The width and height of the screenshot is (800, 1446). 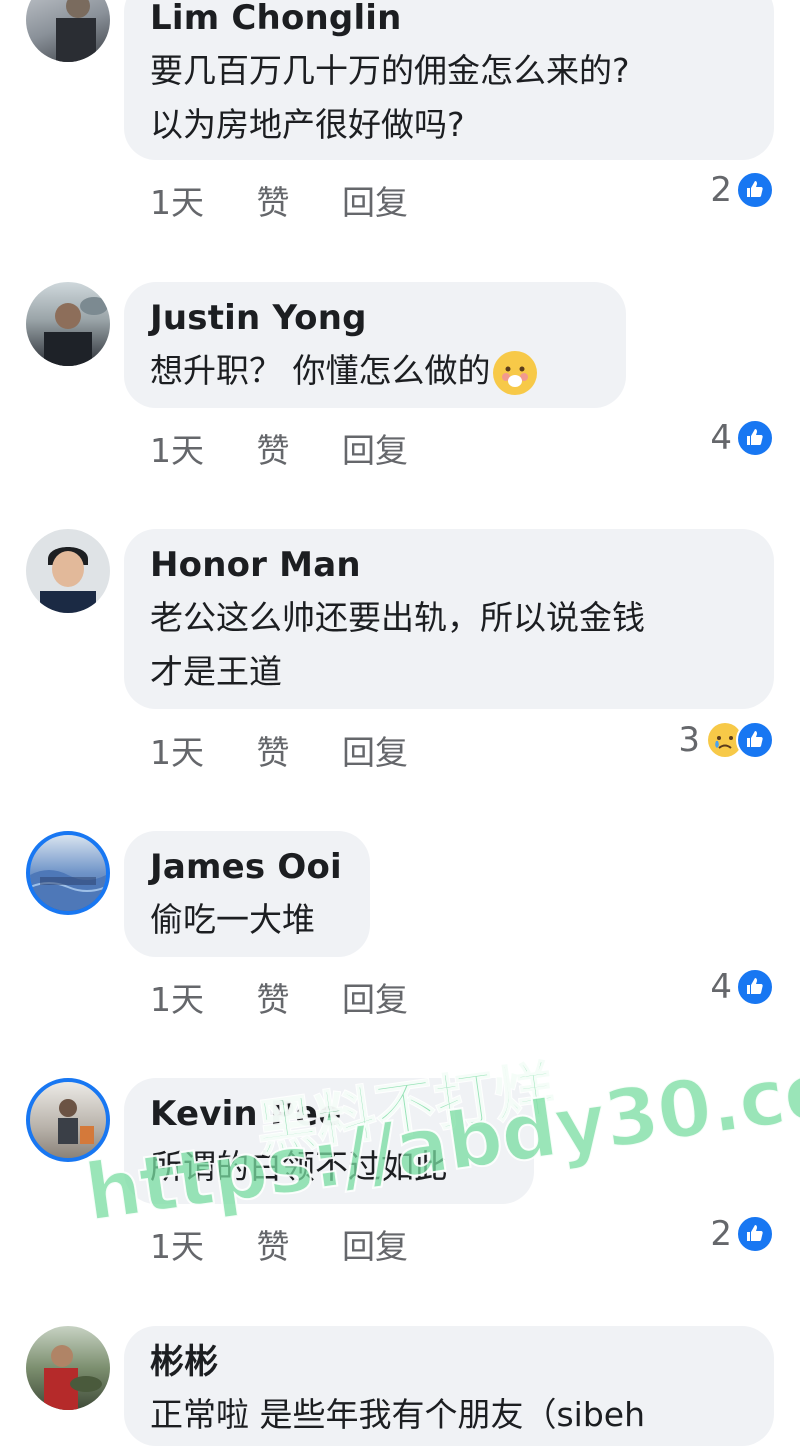 I want to click on commenter-name: James Ooi, so click(x=247, y=867).